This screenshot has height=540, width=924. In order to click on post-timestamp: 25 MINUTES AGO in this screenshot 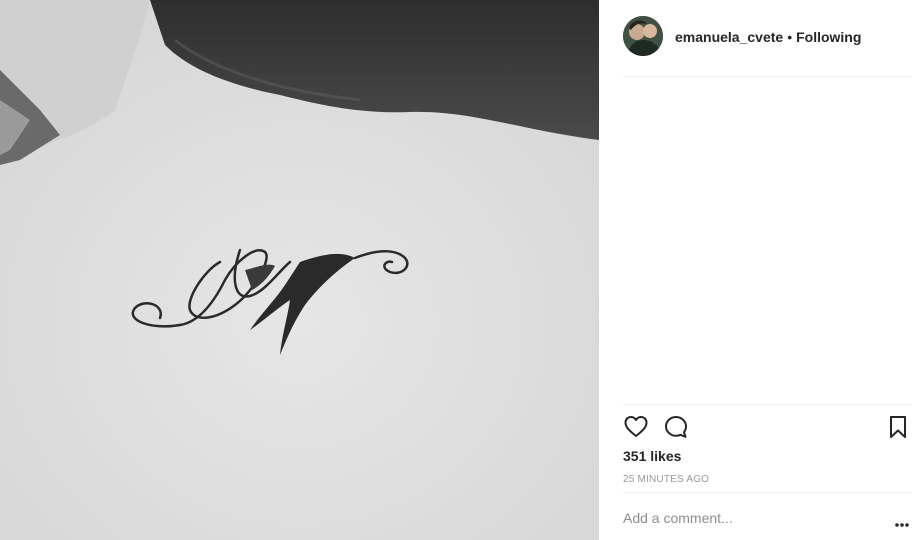, I will do `click(666, 480)`.